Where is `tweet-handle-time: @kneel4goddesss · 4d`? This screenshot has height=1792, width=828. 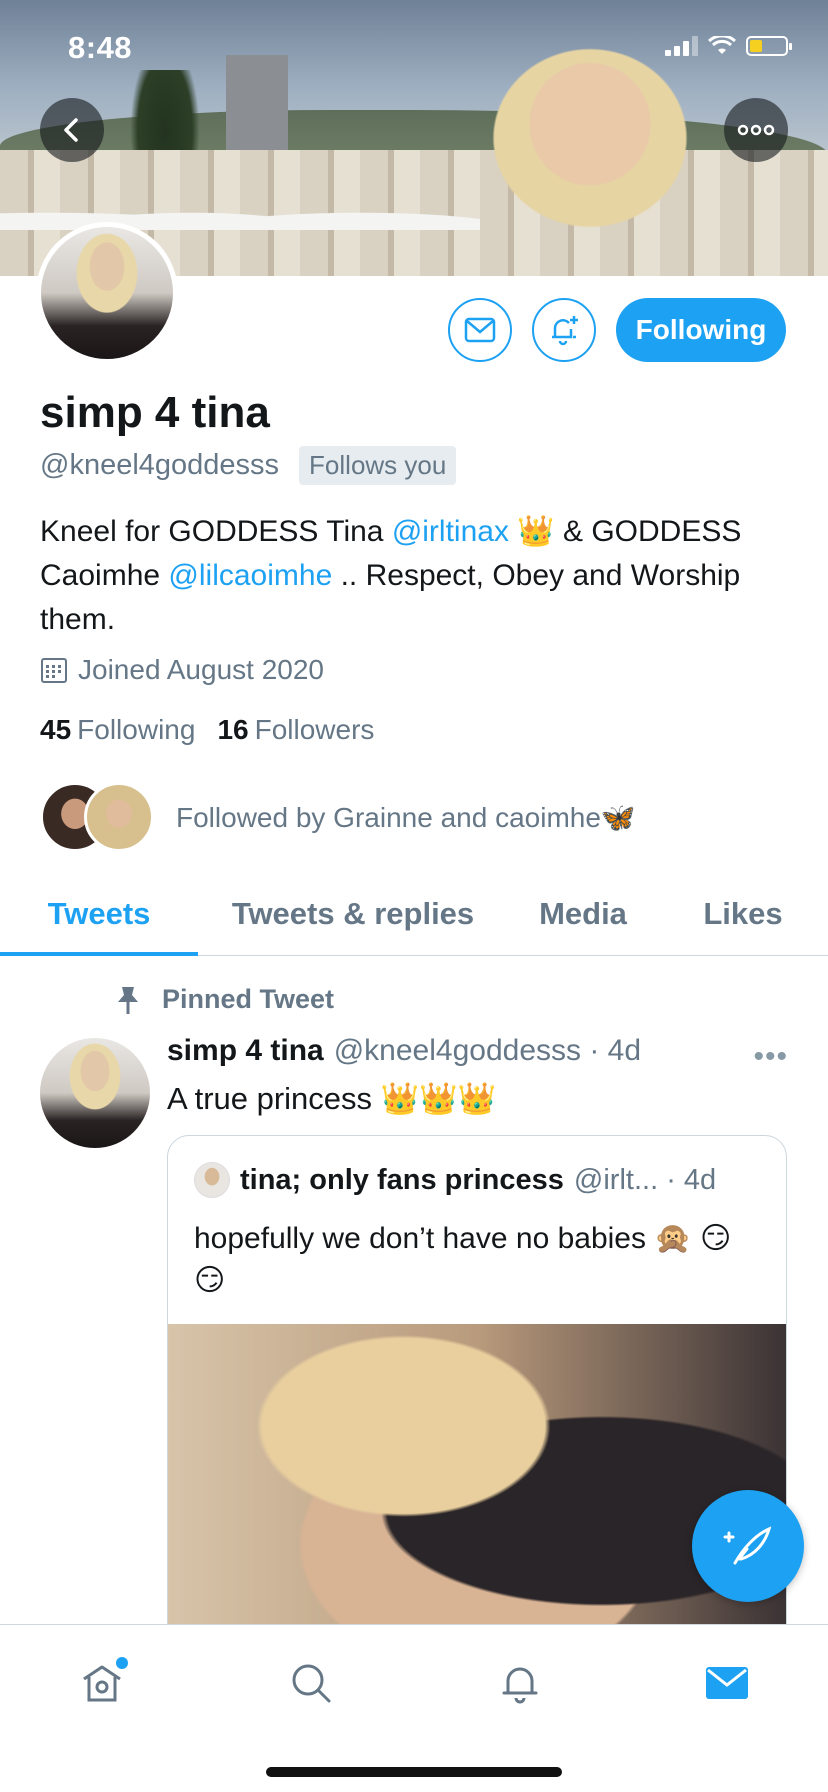
tweet-handle-time: @kneel4goddesss · 4d is located at coordinates (487, 1050).